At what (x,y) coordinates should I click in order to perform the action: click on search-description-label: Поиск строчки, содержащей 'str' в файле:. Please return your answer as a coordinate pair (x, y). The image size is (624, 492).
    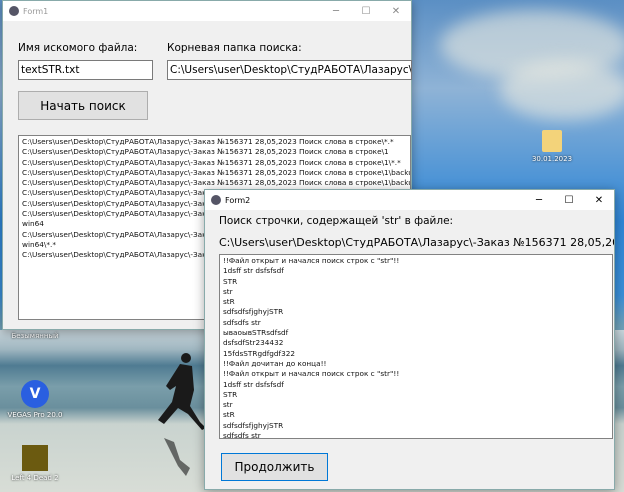
    Looking at the image, I should click on (336, 221).